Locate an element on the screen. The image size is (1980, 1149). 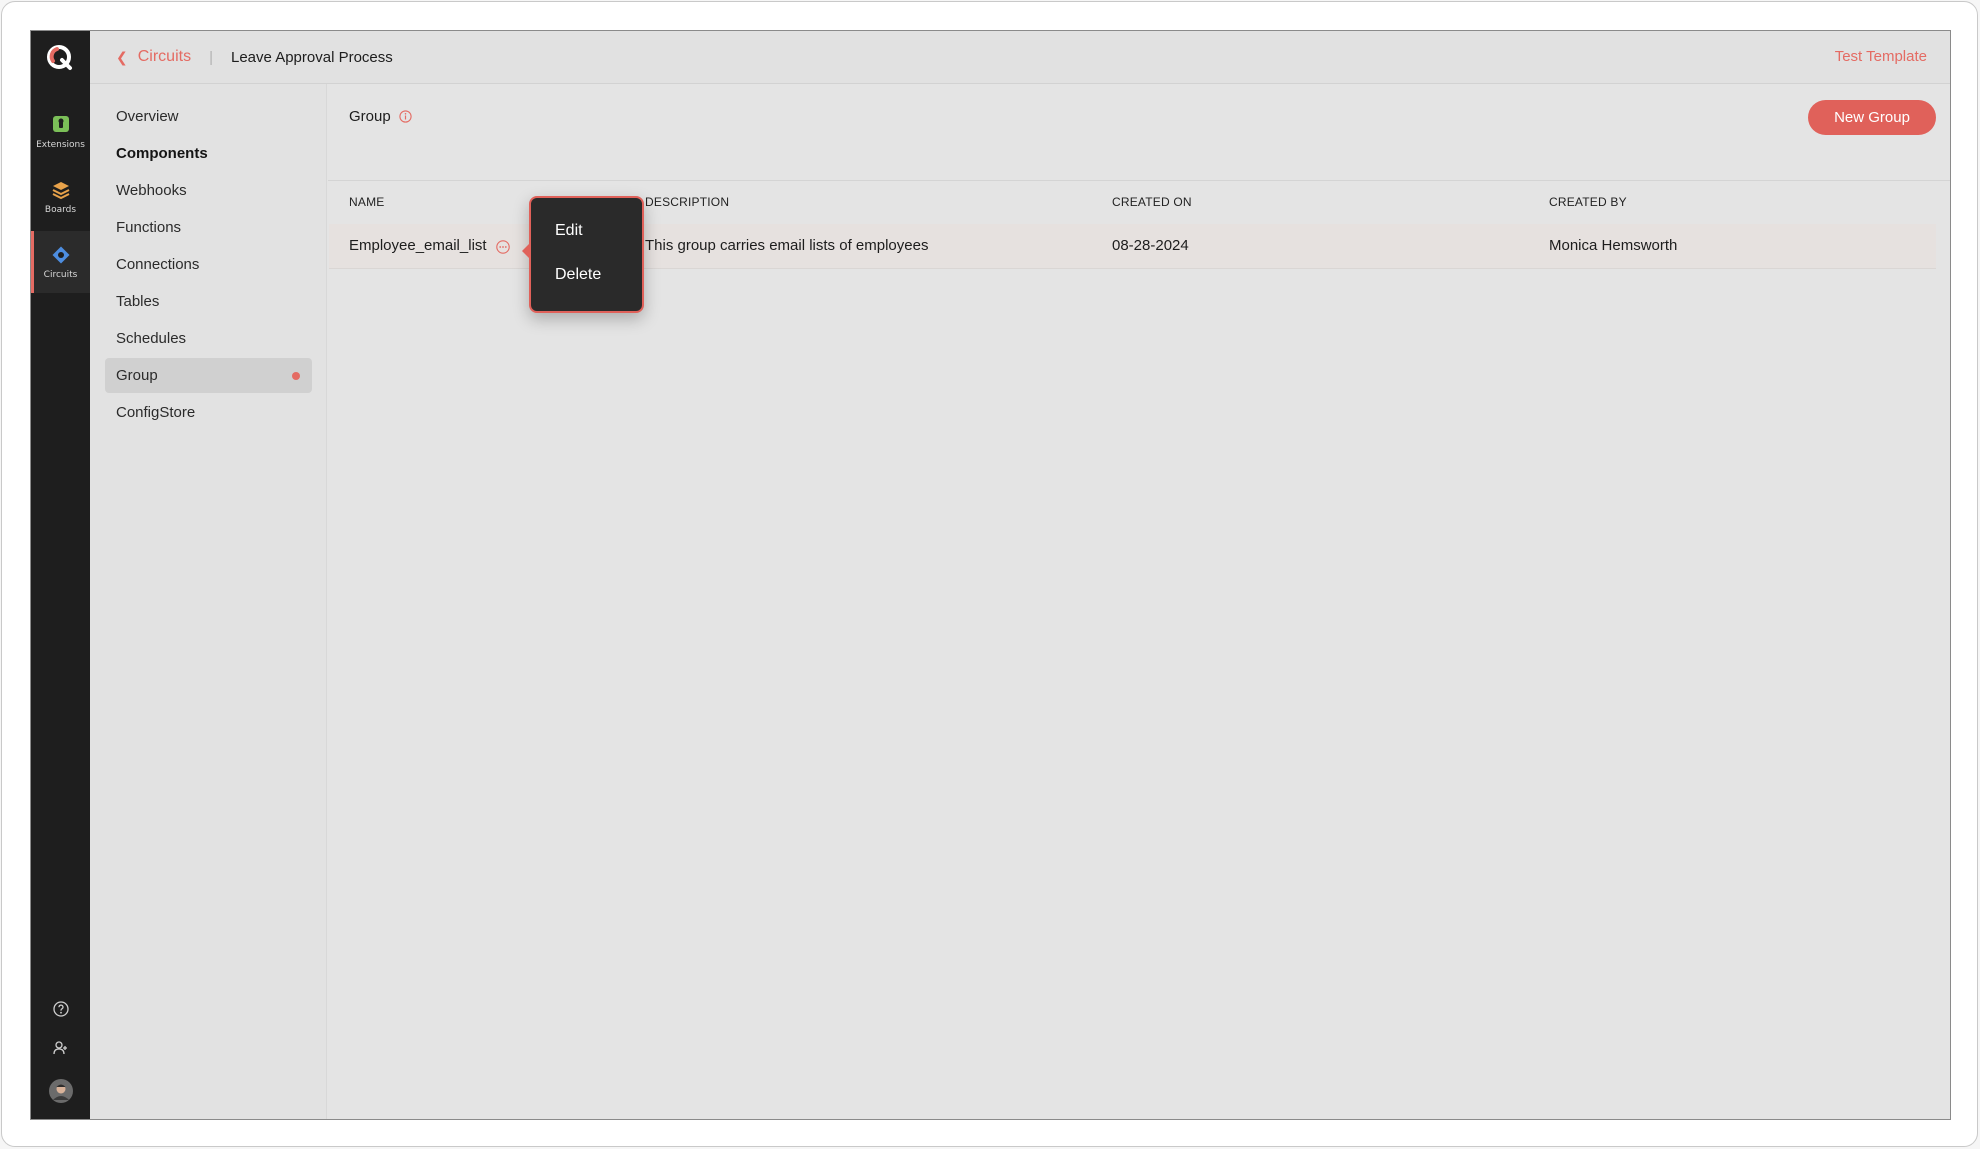
chevron-left-icon: ❮ is located at coordinates (122, 56).